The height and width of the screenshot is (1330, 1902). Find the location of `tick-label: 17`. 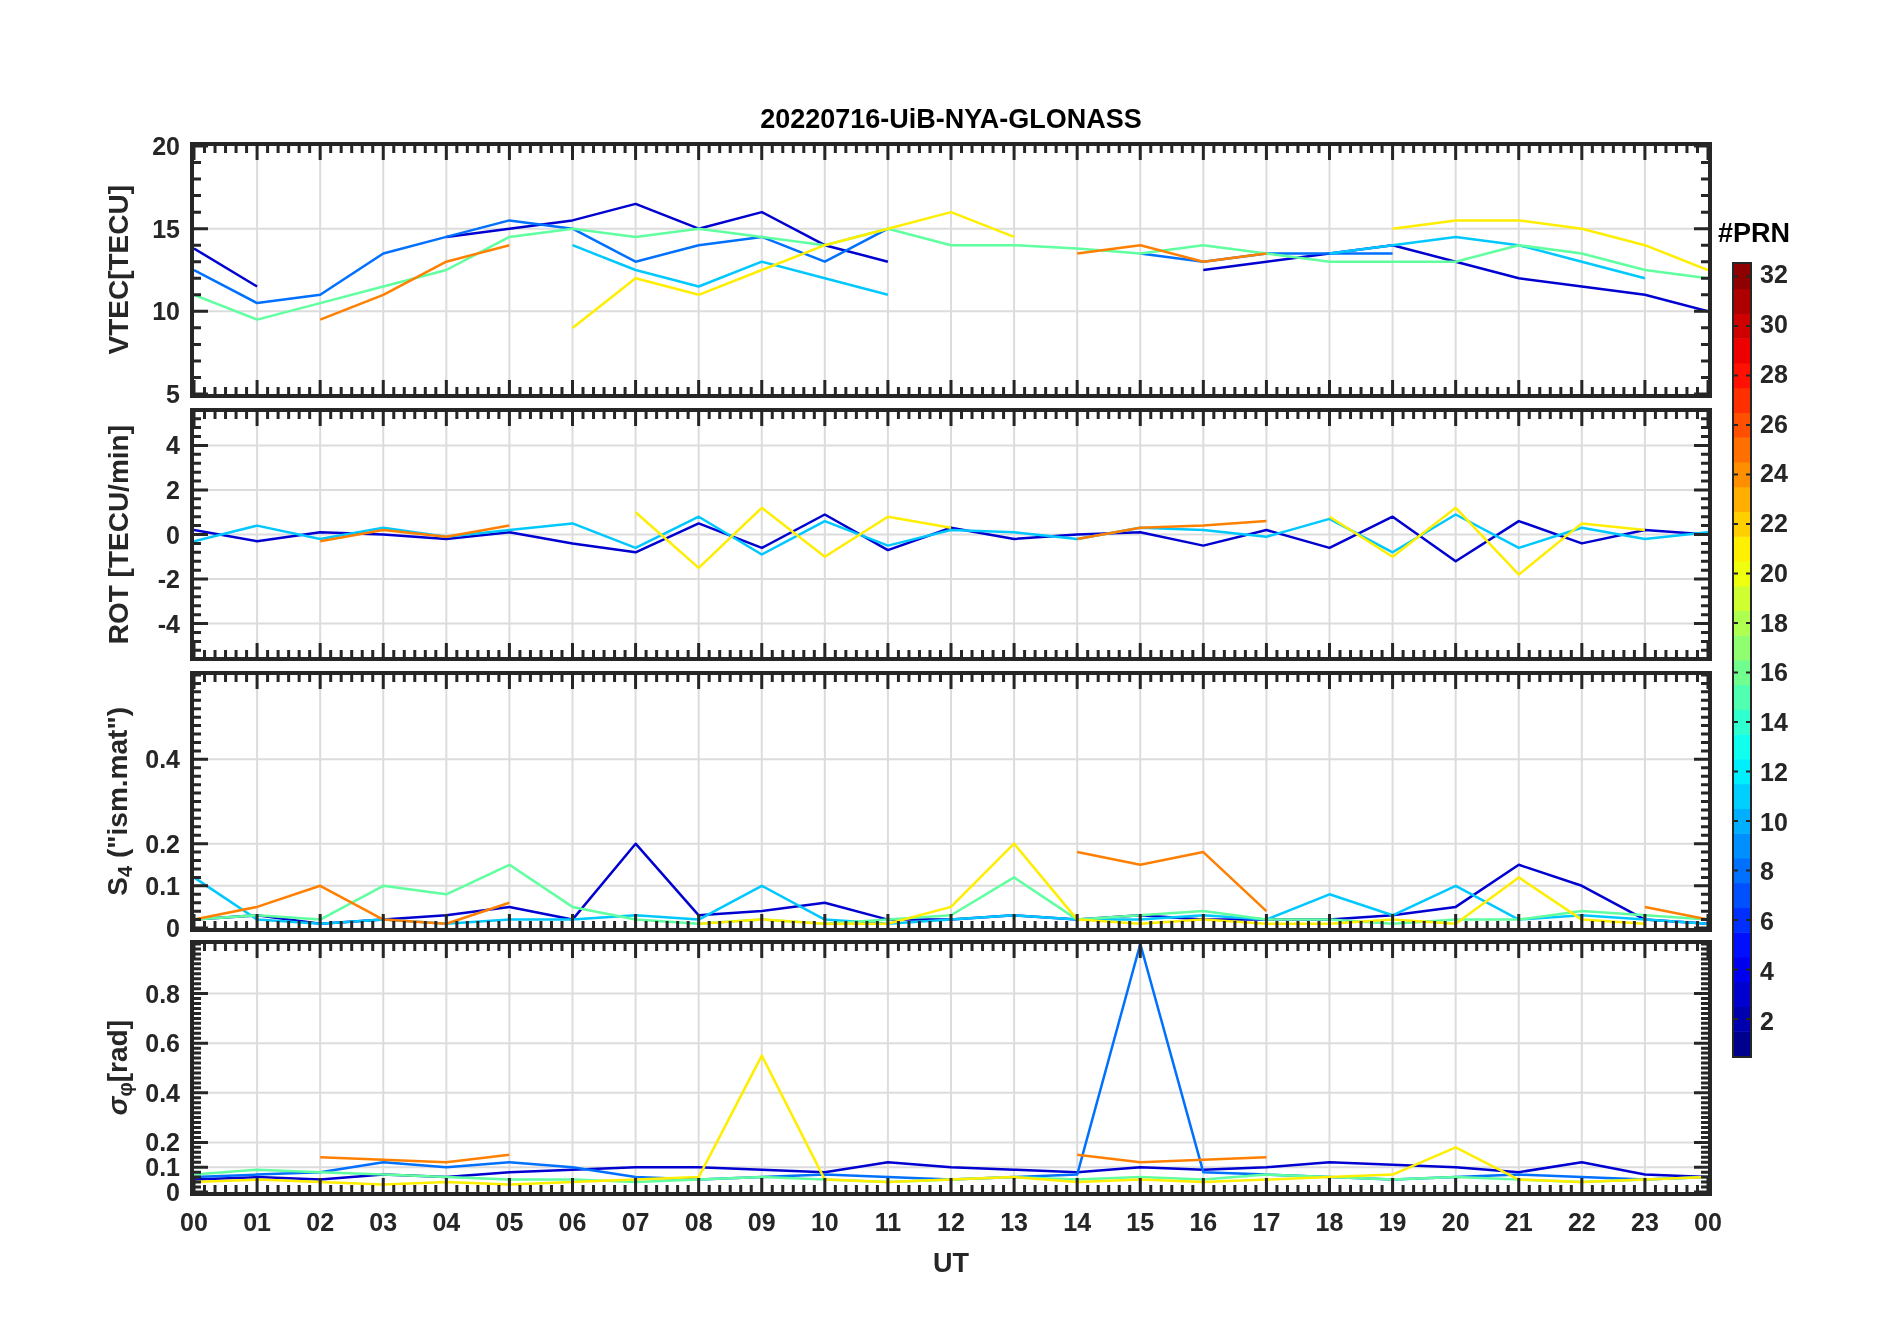

tick-label: 17 is located at coordinates (1266, 1222).